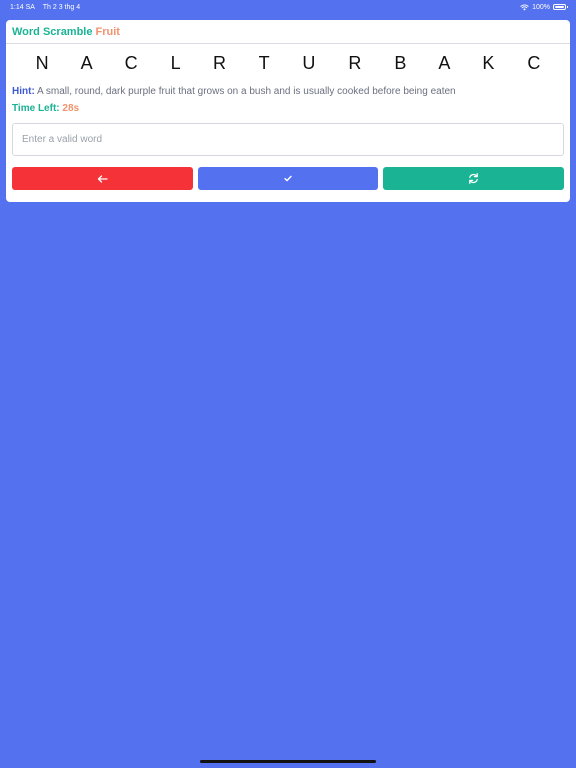  I want to click on category-label: Fruit, so click(107, 31).